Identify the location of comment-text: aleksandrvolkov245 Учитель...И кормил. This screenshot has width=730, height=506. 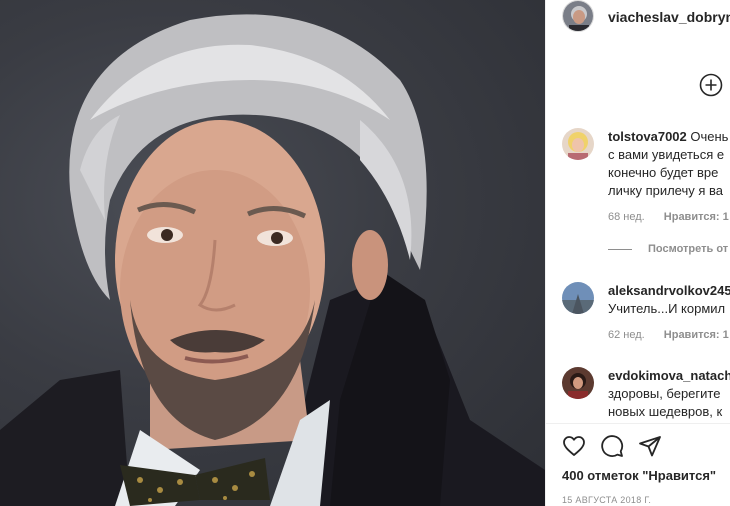
(669, 300).